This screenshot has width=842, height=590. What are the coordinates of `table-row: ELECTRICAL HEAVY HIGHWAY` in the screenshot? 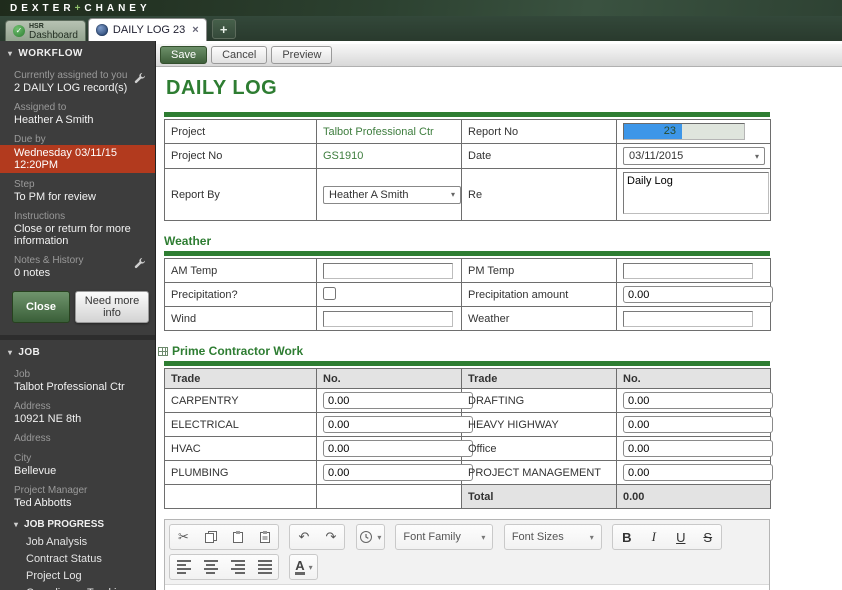 It's located at (468, 424).